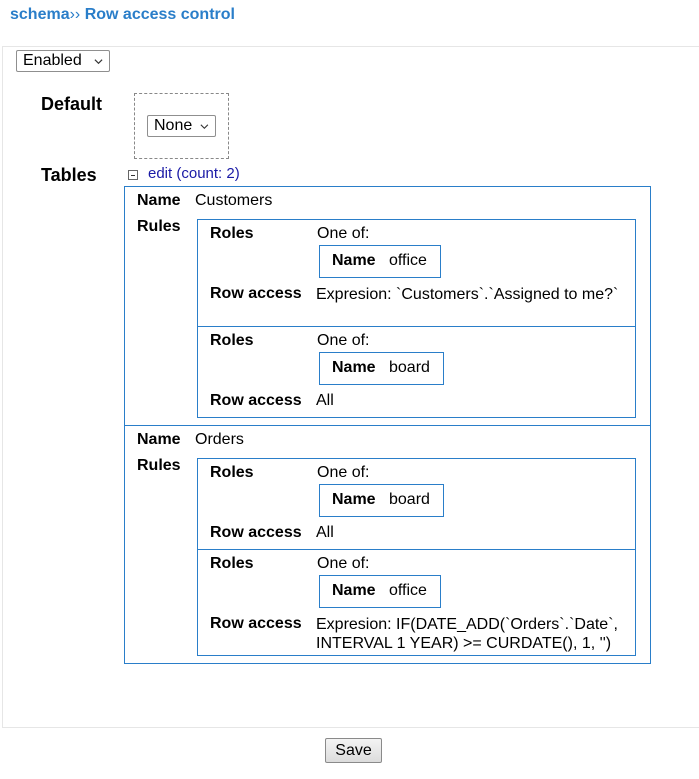 Image resolution: width=699 pixels, height=779 pixels. I want to click on collapse-icon, so click(133, 175).